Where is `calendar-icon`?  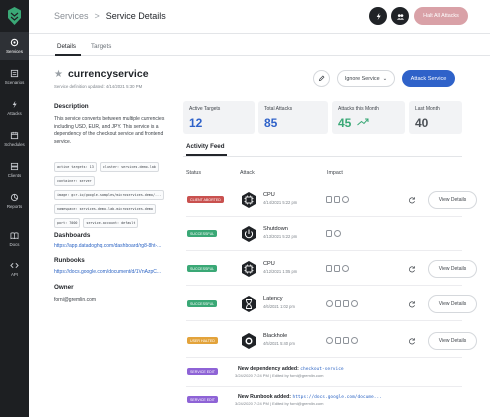
calendar-icon is located at coordinates (14, 135).